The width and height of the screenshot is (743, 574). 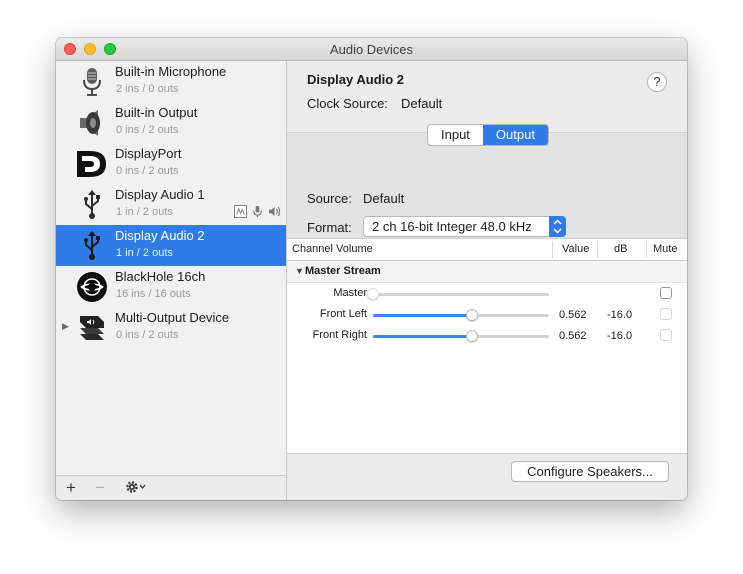 What do you see at coordinates (455, 135) in the screenshot?
I see `tab-input: Input` at bounding box center [455, 135].